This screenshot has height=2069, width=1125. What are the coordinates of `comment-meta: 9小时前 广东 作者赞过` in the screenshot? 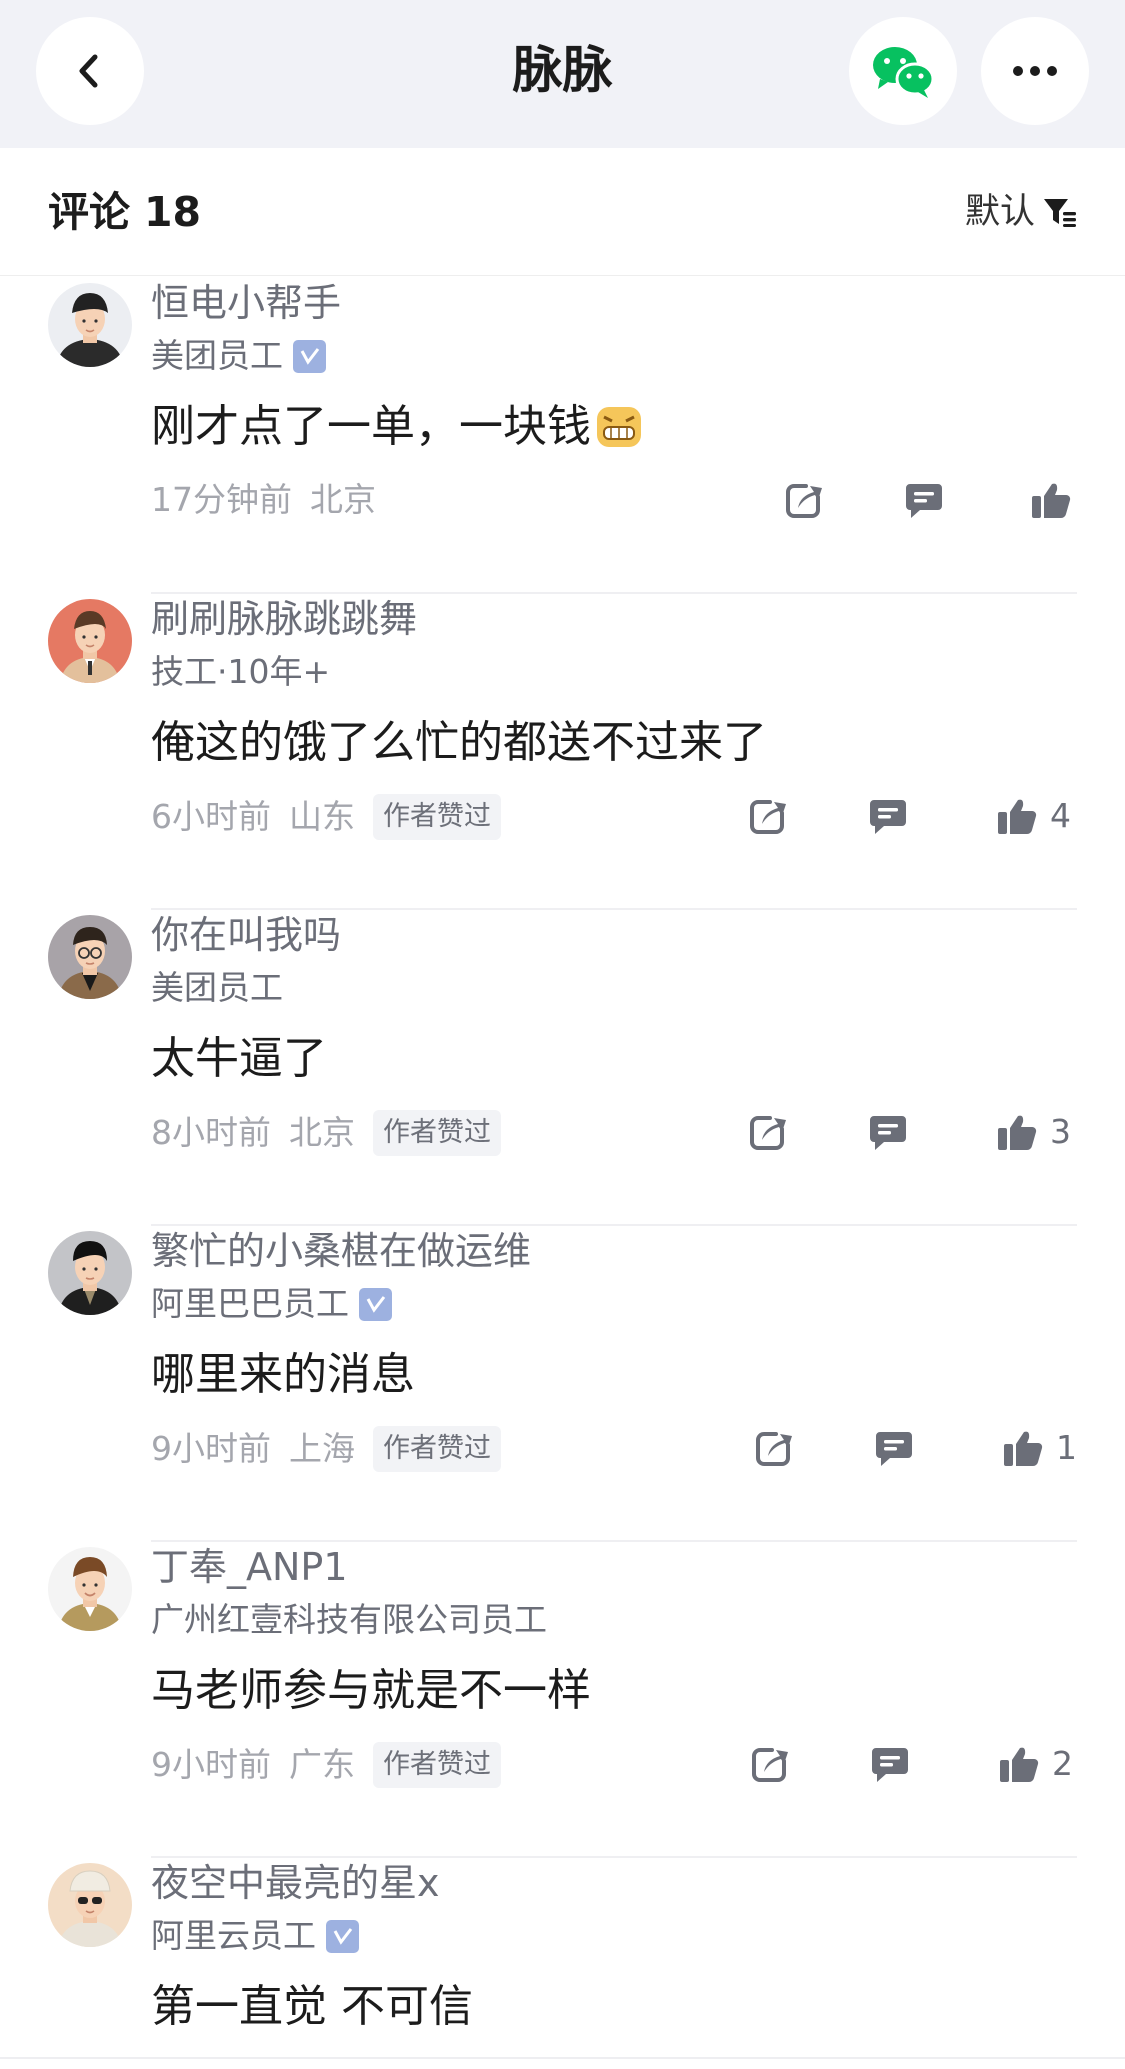 It's located at (326, 1765).